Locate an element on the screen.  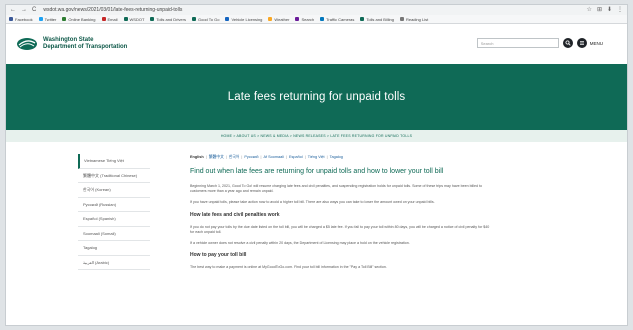
bookmark-label: Vehicle Licensing is located at coordinates (247, 19).